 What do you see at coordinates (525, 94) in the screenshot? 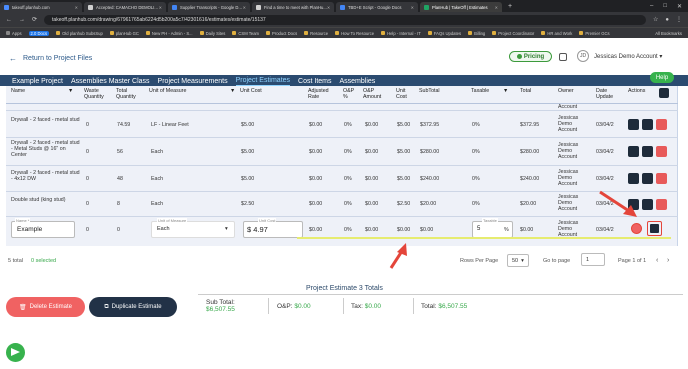
I see `col-total: Total` at bounding box center [525, 94].